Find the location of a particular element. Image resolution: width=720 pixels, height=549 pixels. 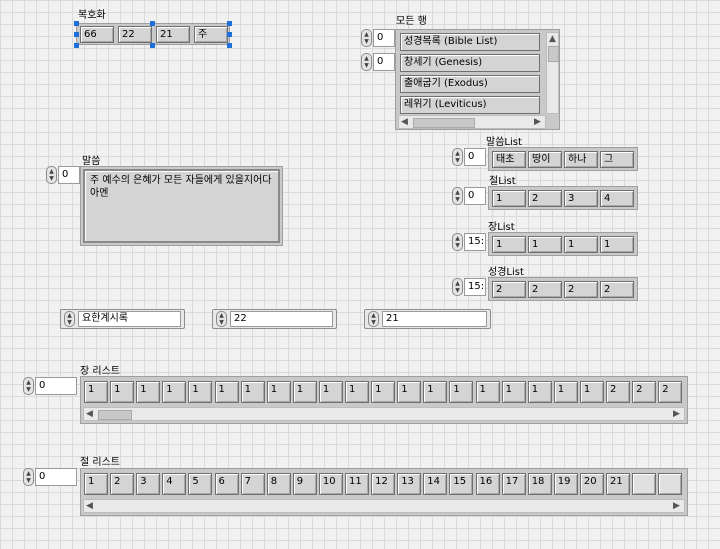

all-rows-index-b: ▲ ▼ 0 is located at coordinates (378, 62).